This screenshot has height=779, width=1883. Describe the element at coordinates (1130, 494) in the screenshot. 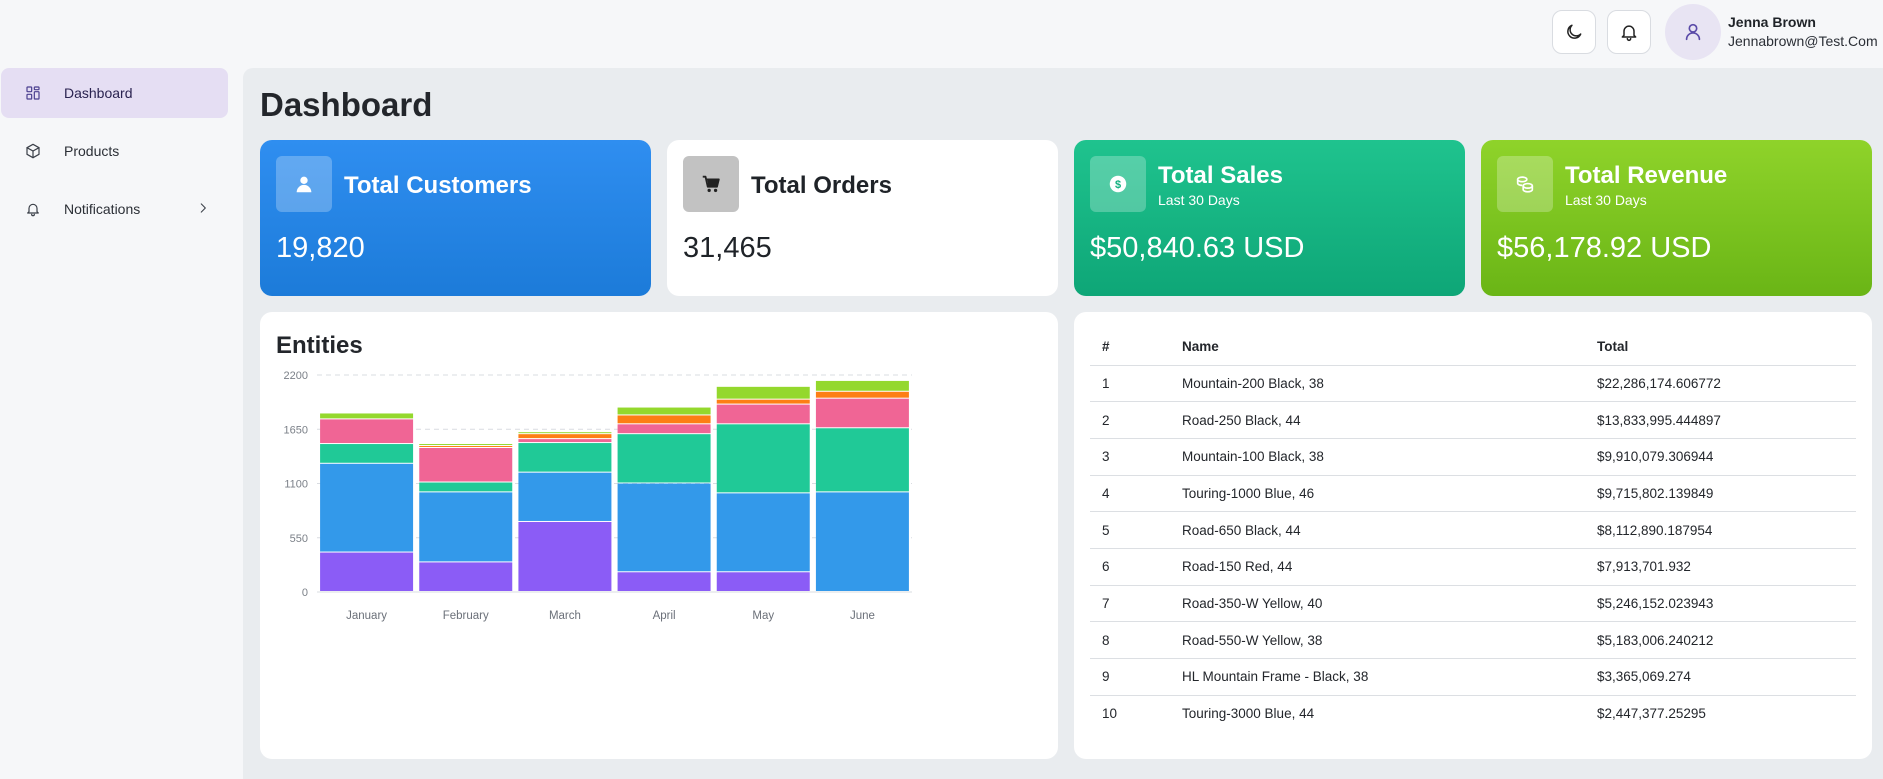

I see `cell-index: 4` at that location.